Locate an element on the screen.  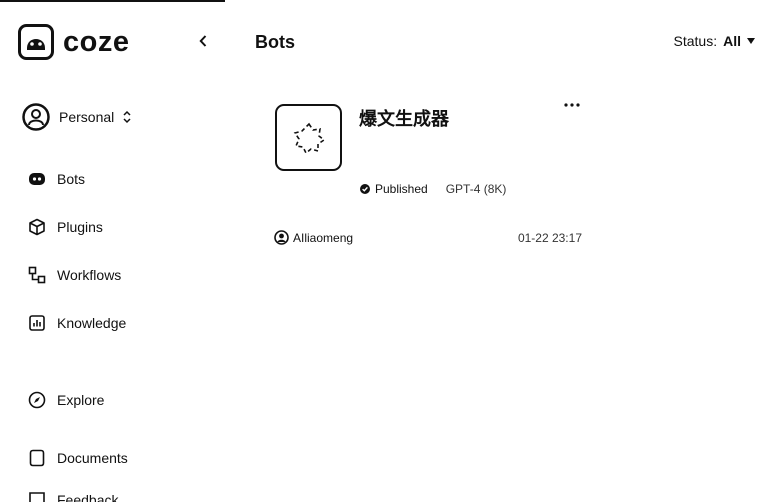
plugins-icon is located at coordinates (37, 227).